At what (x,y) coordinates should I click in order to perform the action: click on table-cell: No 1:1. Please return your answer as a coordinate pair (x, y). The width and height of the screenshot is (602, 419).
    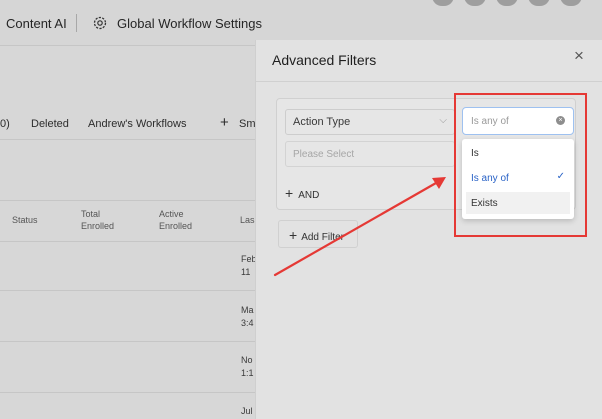
    Looking at the image, I should click on (247, 366).